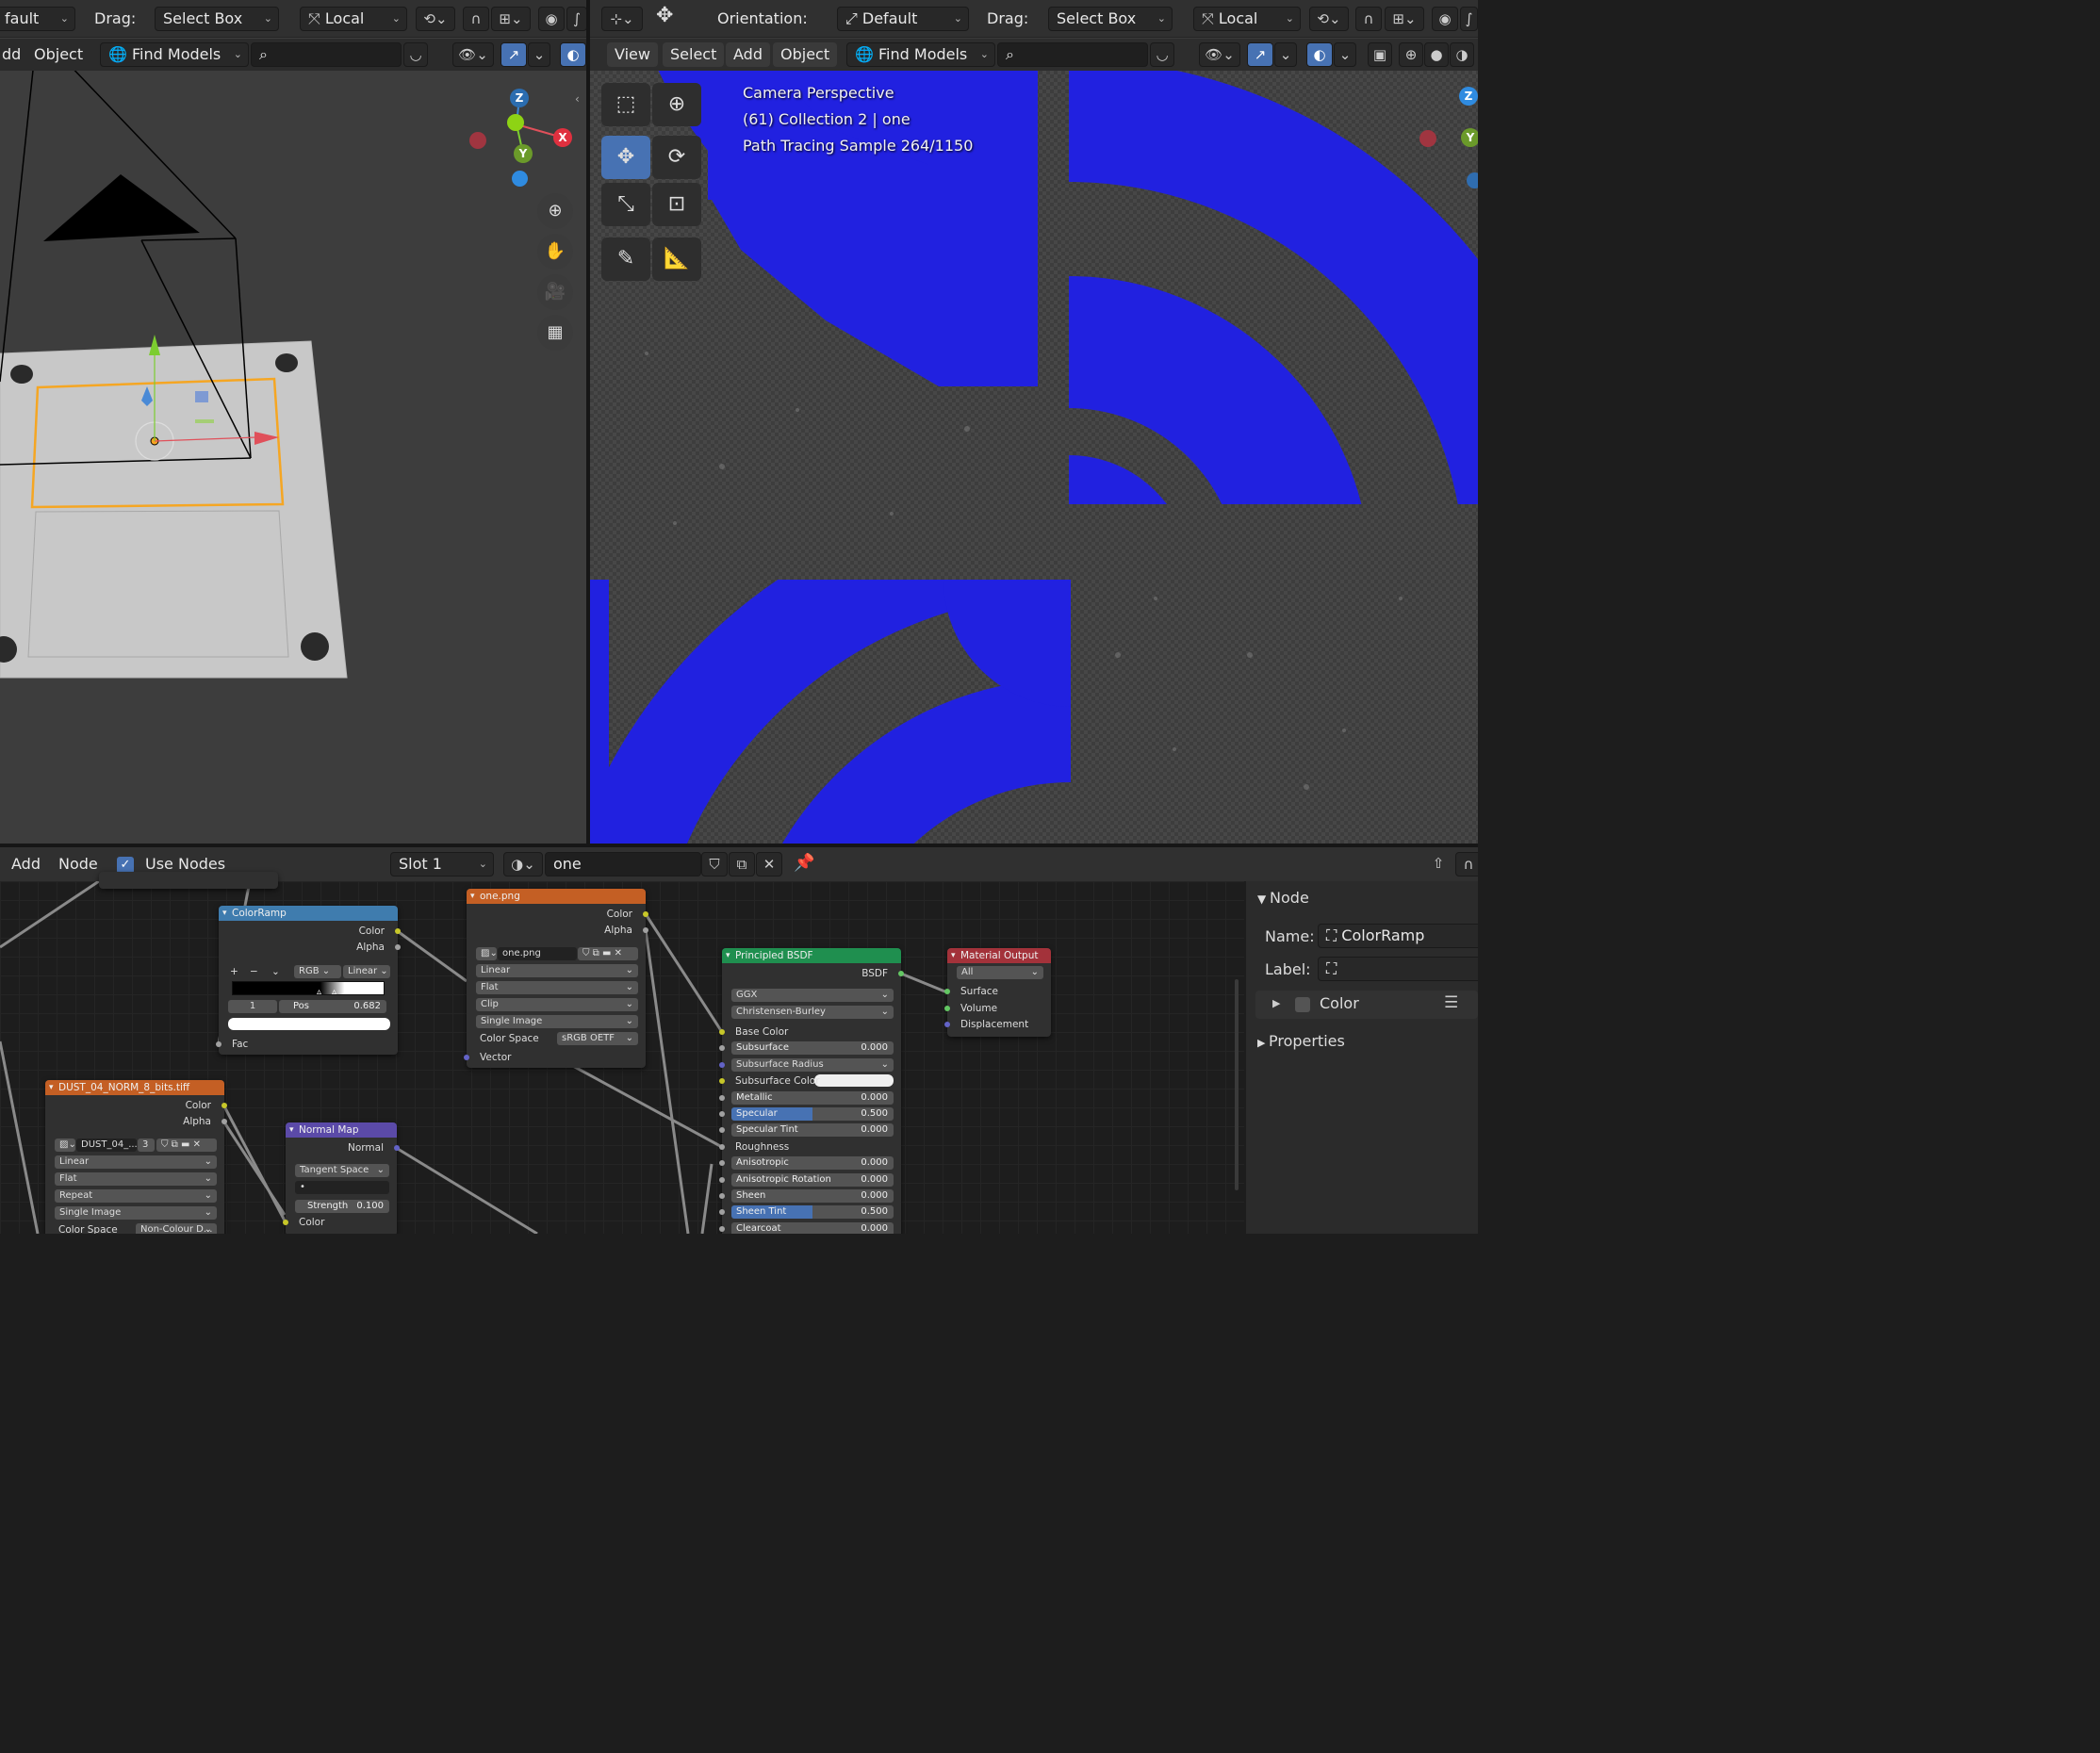 This screenshot has height=1753, width=2100. Describe the element at coordinates (608, 953) in the screenshot. I see `image-one-actions: ⛉ ⧉ ▬ ✕` at that location.